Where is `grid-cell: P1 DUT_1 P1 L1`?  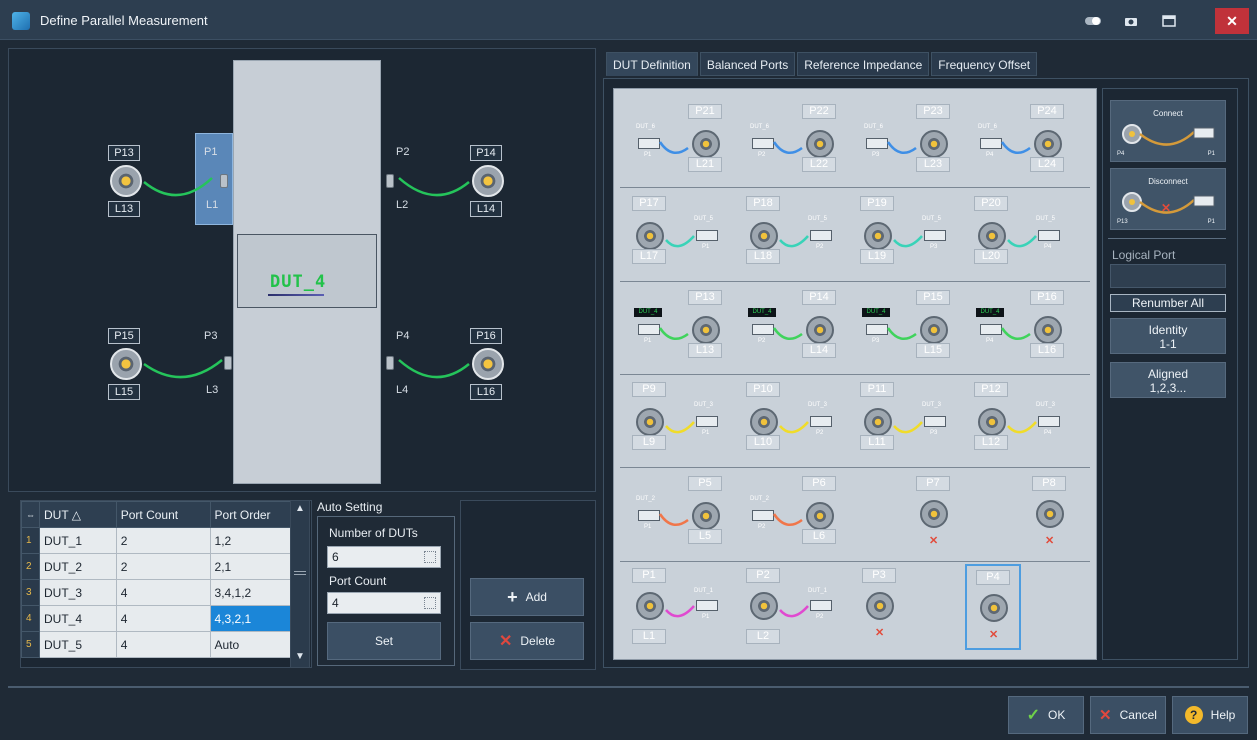
grid-cell: P1 DUT_1 P1 L1 is located at coordinates (680, 613).